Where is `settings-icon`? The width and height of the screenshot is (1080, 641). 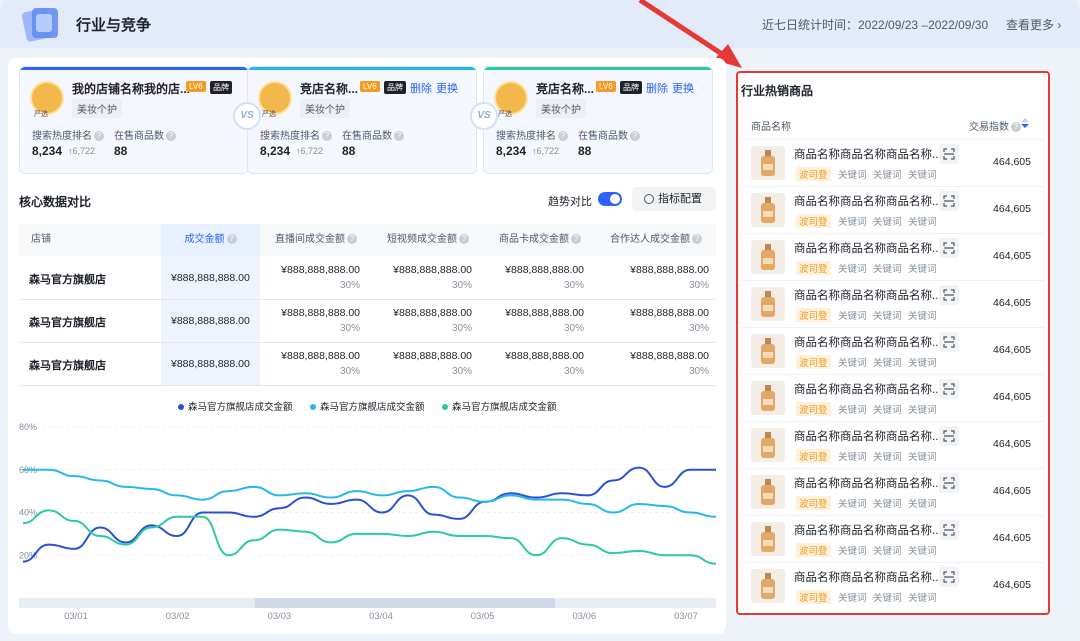
settings-icon is located at coordinates (649, 199).